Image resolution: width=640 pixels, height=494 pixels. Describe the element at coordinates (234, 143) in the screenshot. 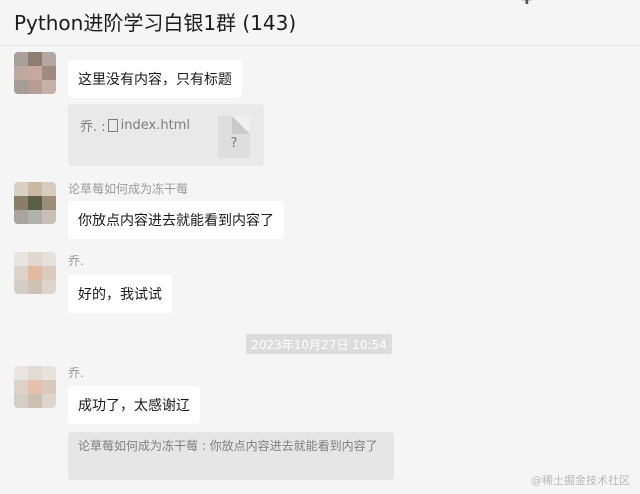

I see `unknown-file-icon: ?` at that location.